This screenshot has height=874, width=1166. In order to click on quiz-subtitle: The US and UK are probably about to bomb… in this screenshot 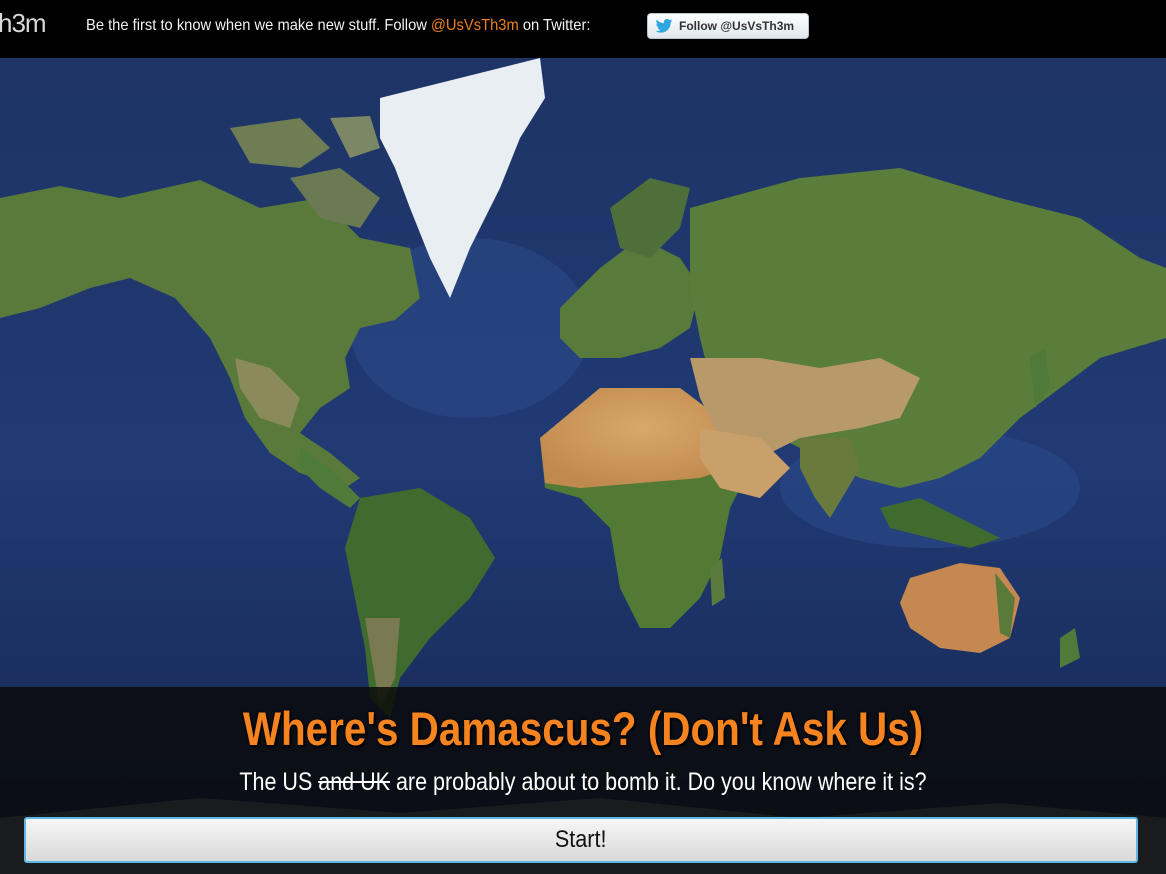, I will do `click(583, 782)`.